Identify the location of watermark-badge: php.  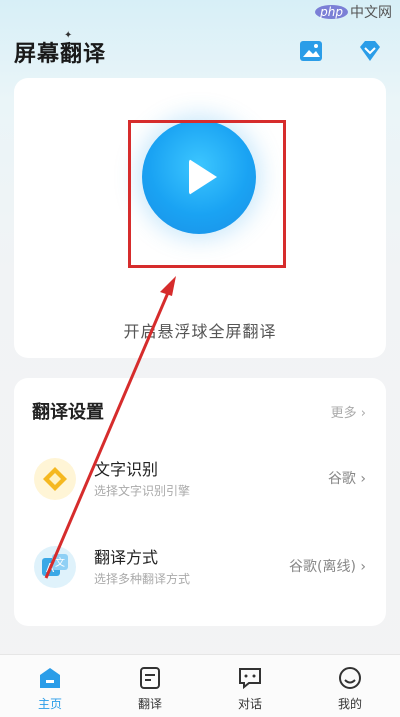
(331, 12).